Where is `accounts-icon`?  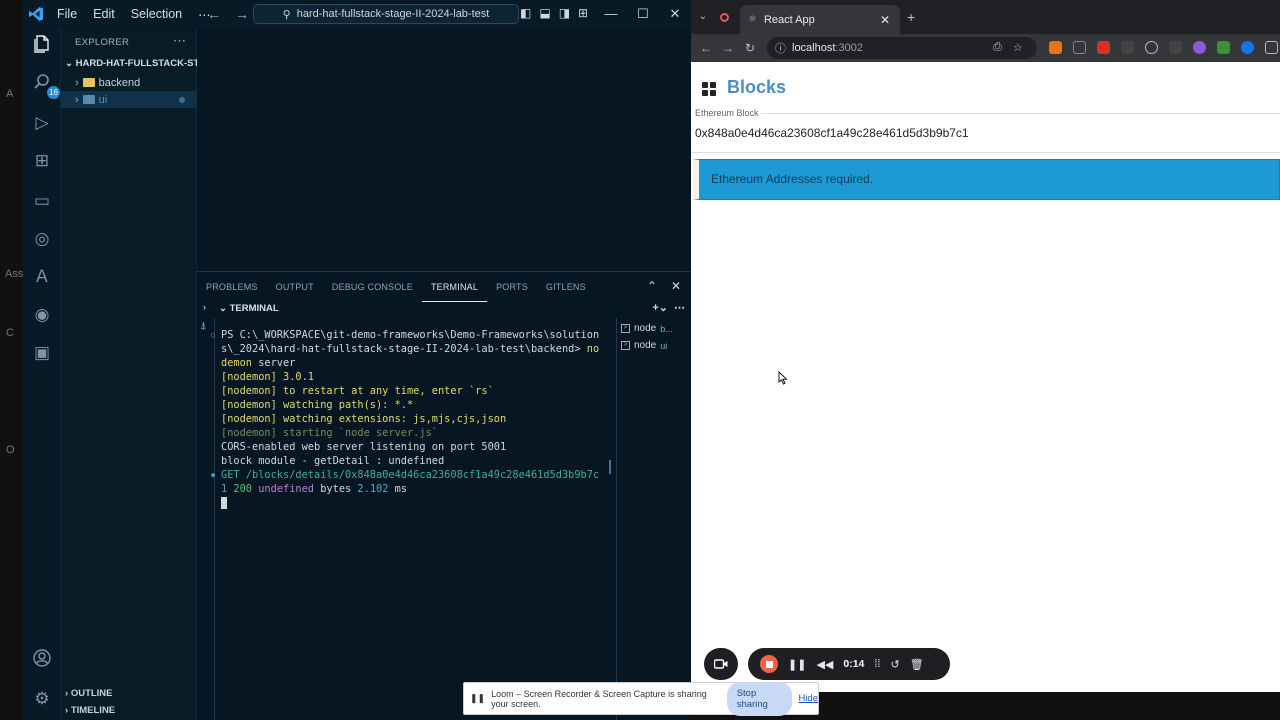 accounts-icon is located at coordinates (42, 661).